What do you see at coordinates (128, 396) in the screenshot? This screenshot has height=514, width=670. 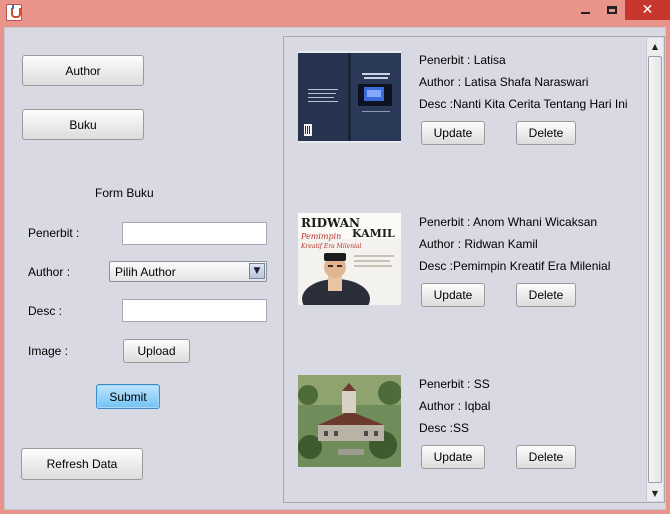 I see `submit-button: Submit` at bounding box center [128, 396].